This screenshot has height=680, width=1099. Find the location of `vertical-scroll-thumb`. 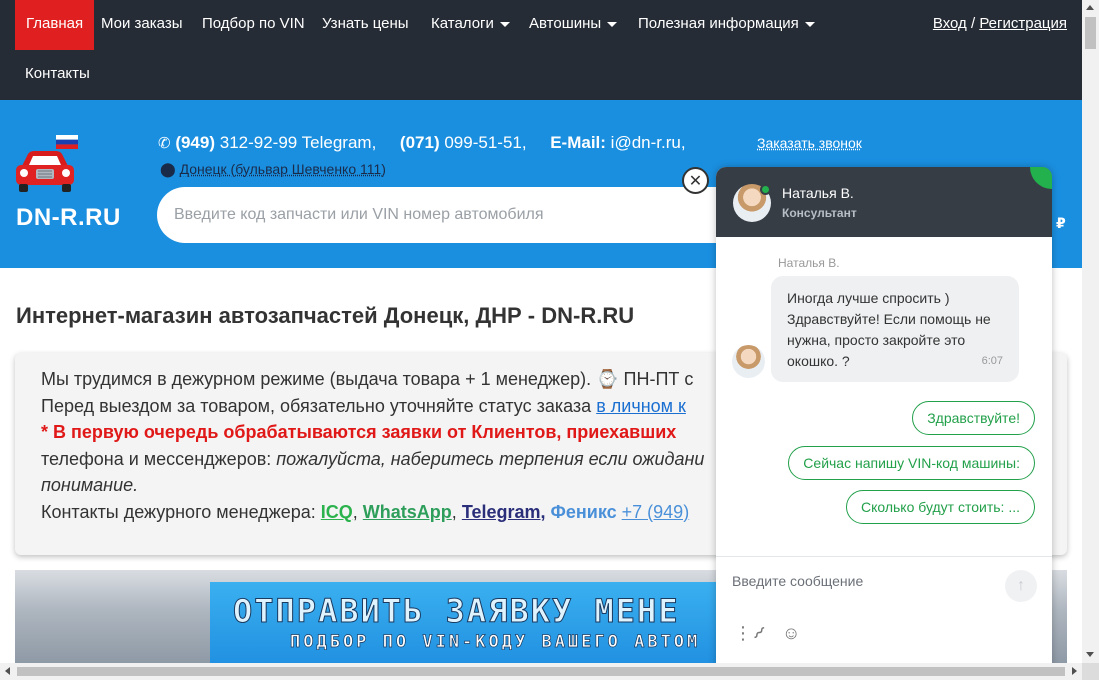

vertical-scroll-thumb is located at coordinates (1090, 33).